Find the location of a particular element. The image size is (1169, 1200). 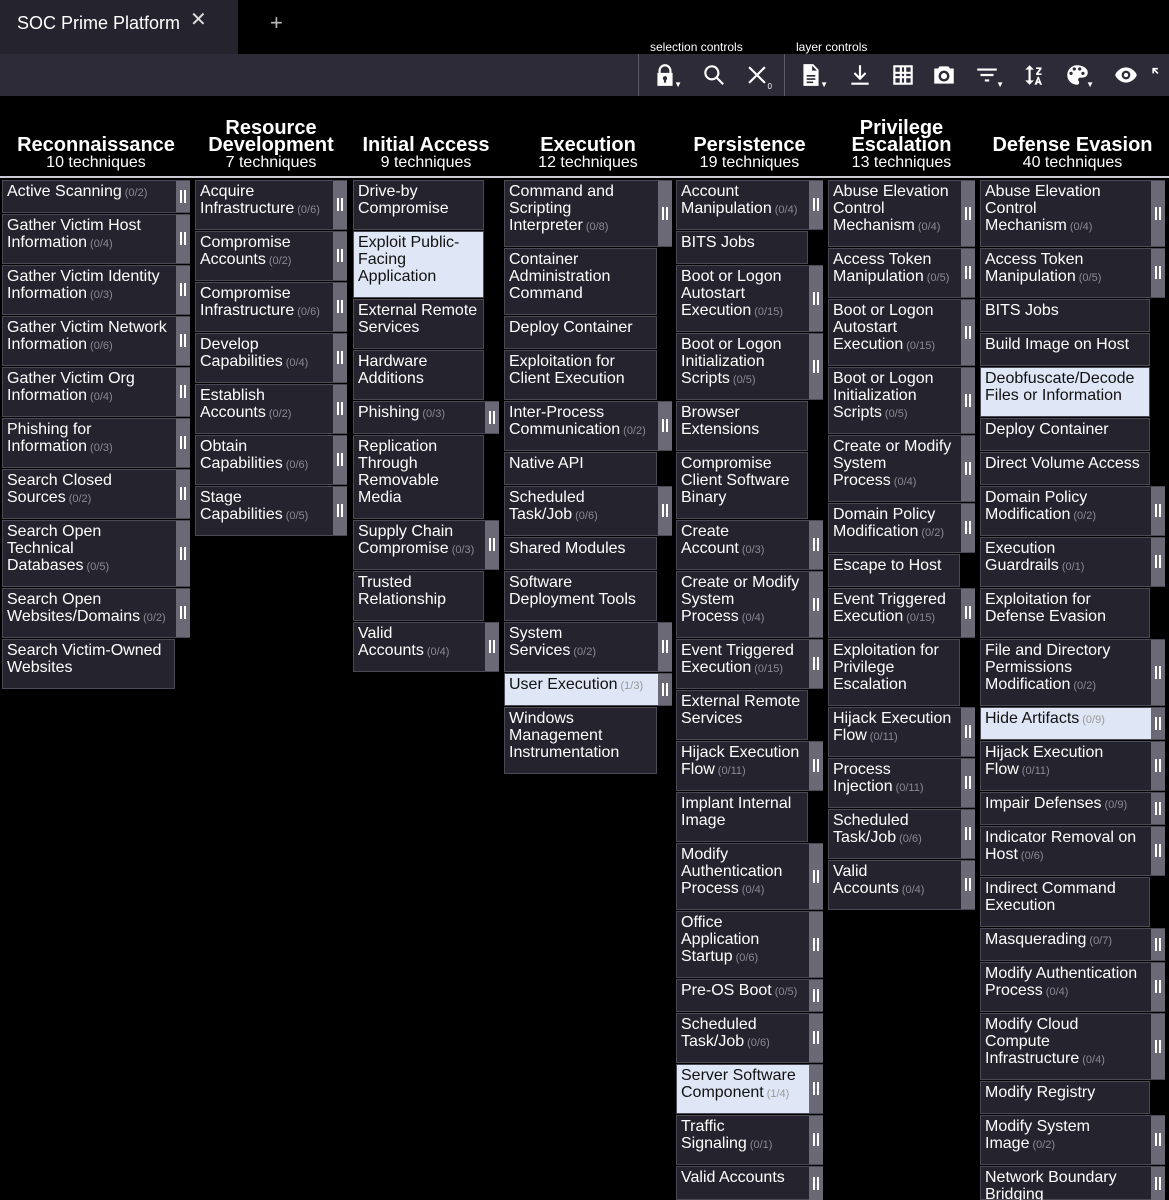

technique-cell: Boot or Logon Autostart Execution (0/15) is located at coordinates (901, 332).